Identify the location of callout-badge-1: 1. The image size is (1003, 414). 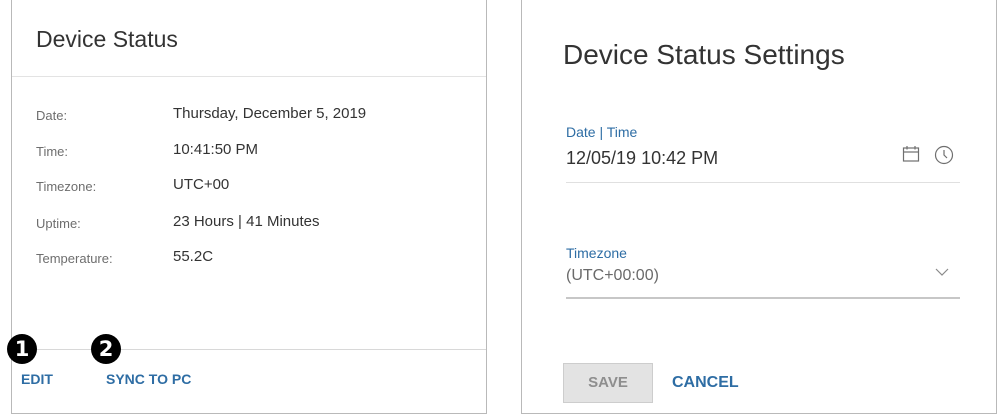
(22, 349).